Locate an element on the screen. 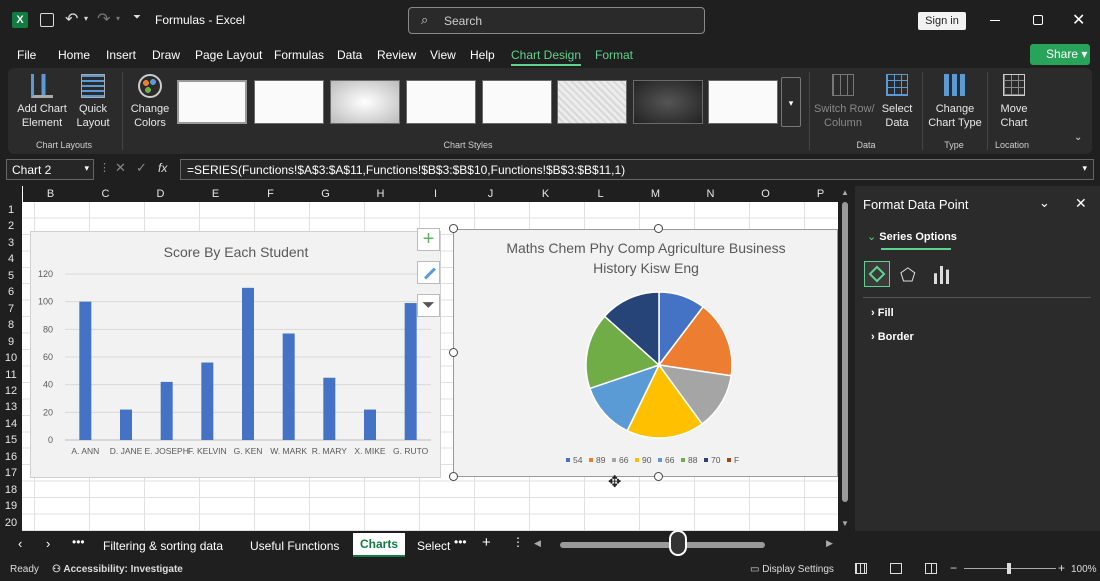 This screenshot has width=1100, height=581. chart-styles-brush-button is located at coordinates (428, 272).